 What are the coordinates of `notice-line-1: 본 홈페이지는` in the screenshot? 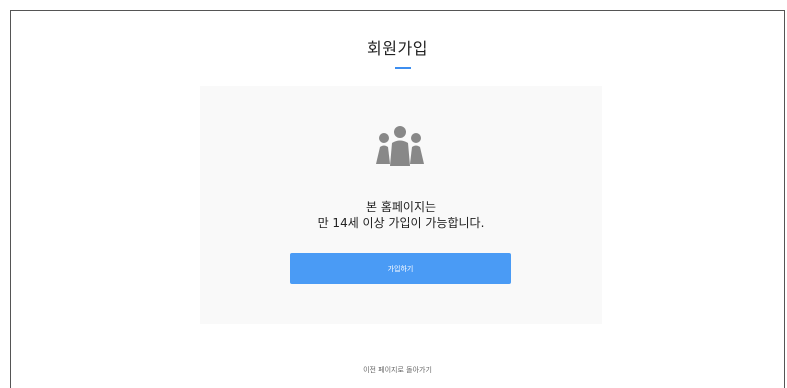 It's located at (401, 207).